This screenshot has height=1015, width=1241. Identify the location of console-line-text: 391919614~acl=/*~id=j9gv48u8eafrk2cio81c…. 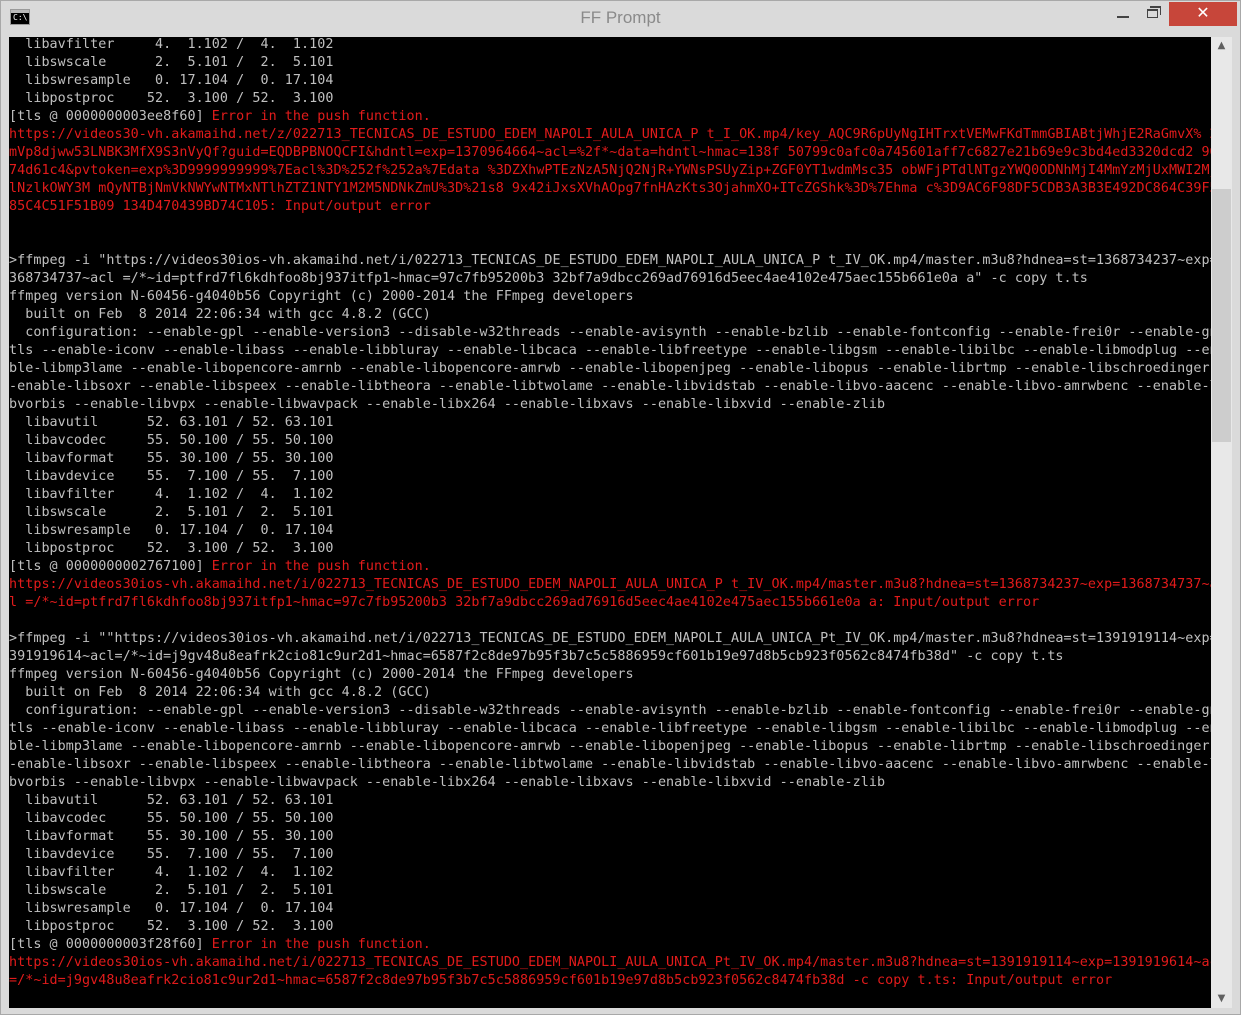
(536, 656).